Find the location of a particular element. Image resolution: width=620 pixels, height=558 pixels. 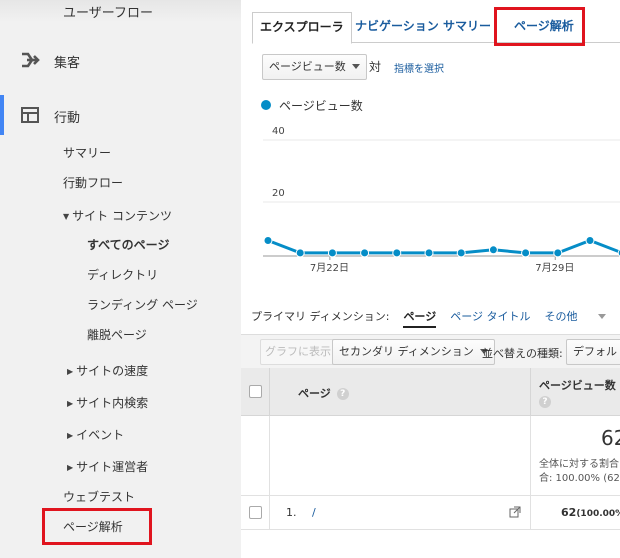

highlight-box-page-analytics is located at coordinates (97, 526).